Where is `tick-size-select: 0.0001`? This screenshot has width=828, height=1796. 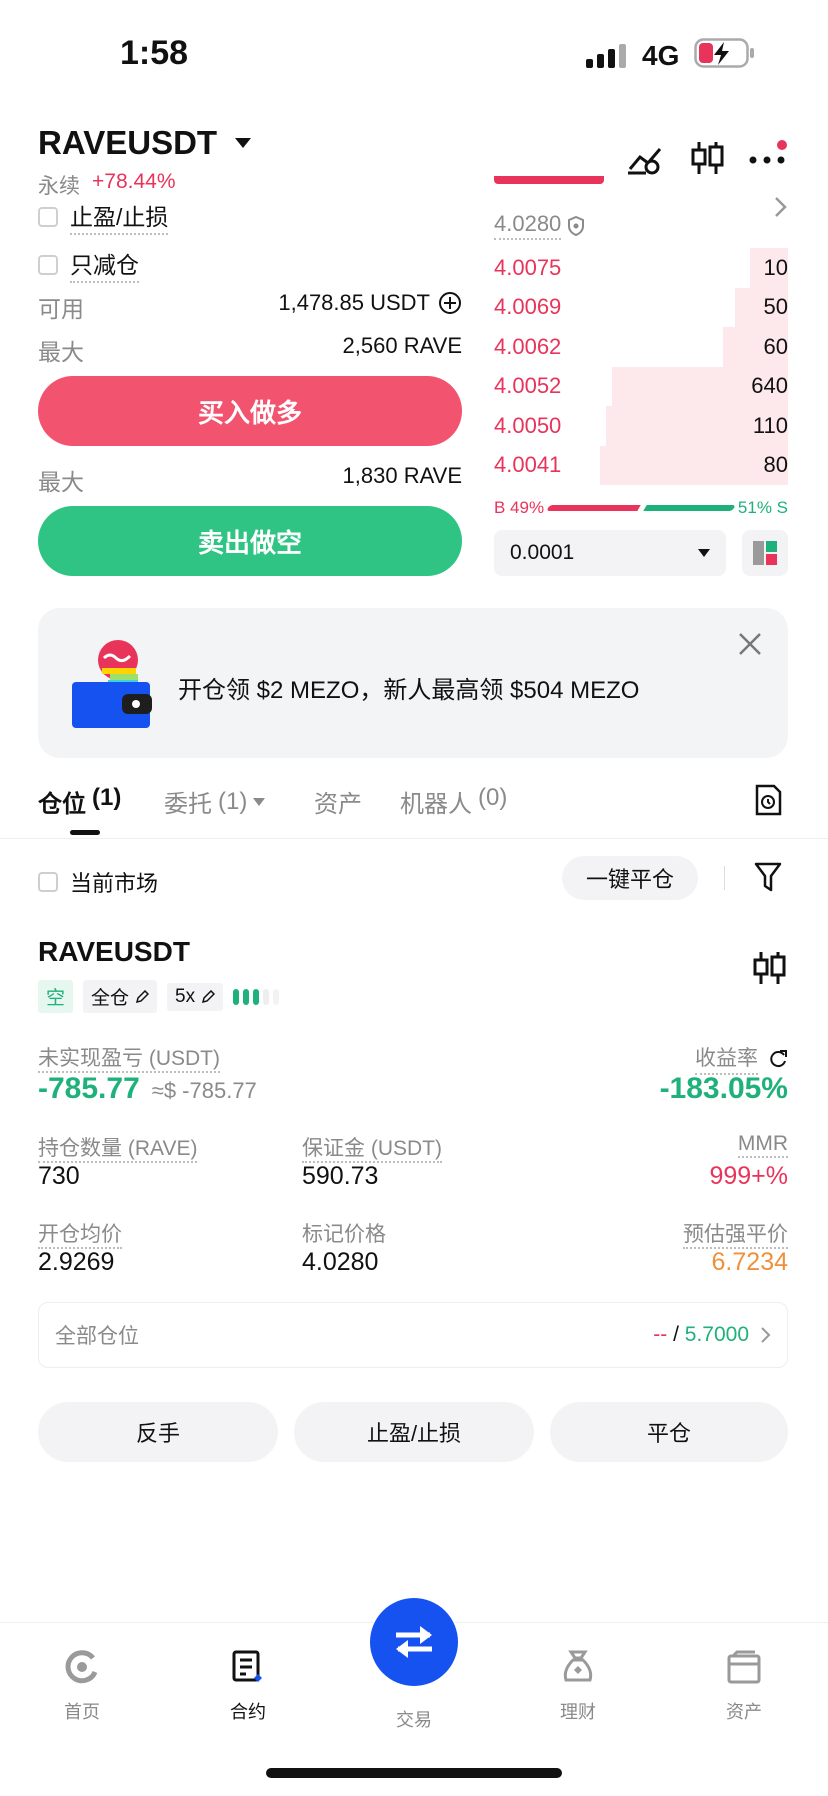 tick-size-select: 0.0001 is located at coordinates (610, 553).